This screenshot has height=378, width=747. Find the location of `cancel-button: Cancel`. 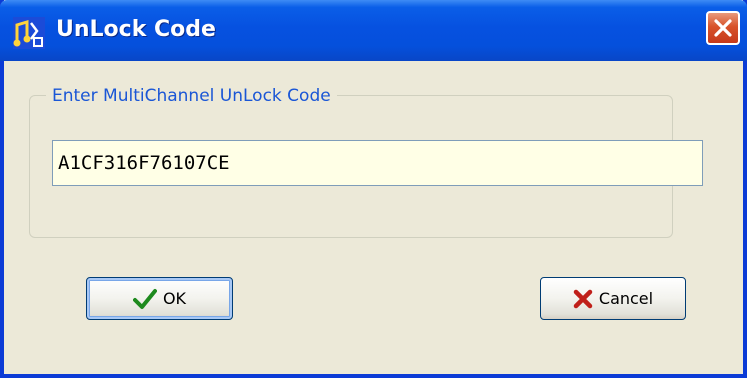

cancel-button: Cancel is located at coordinates (613, 298).